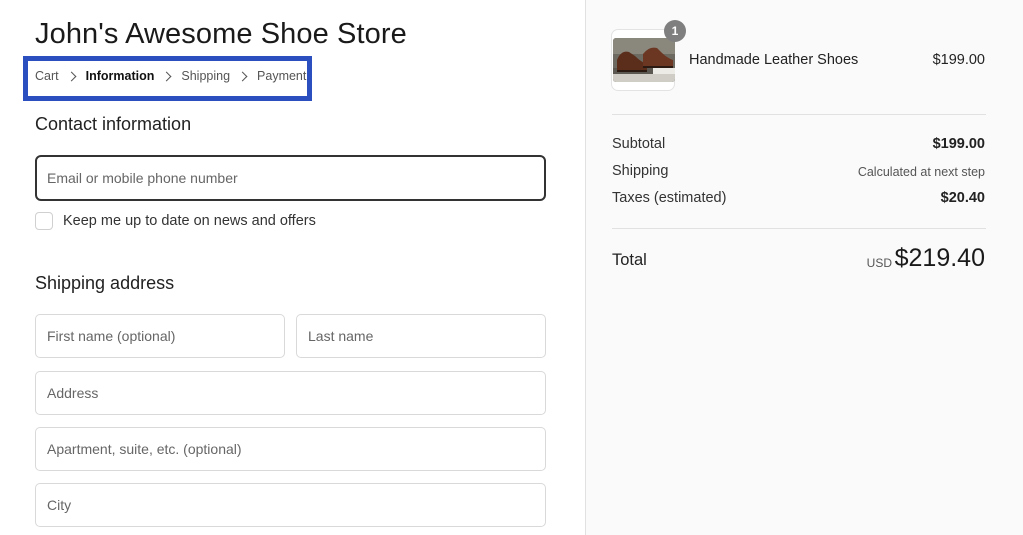  What do you see at coordinates (426, 336) in the screenshot?
I see `last-name-input` at bounding box center [426, 336].